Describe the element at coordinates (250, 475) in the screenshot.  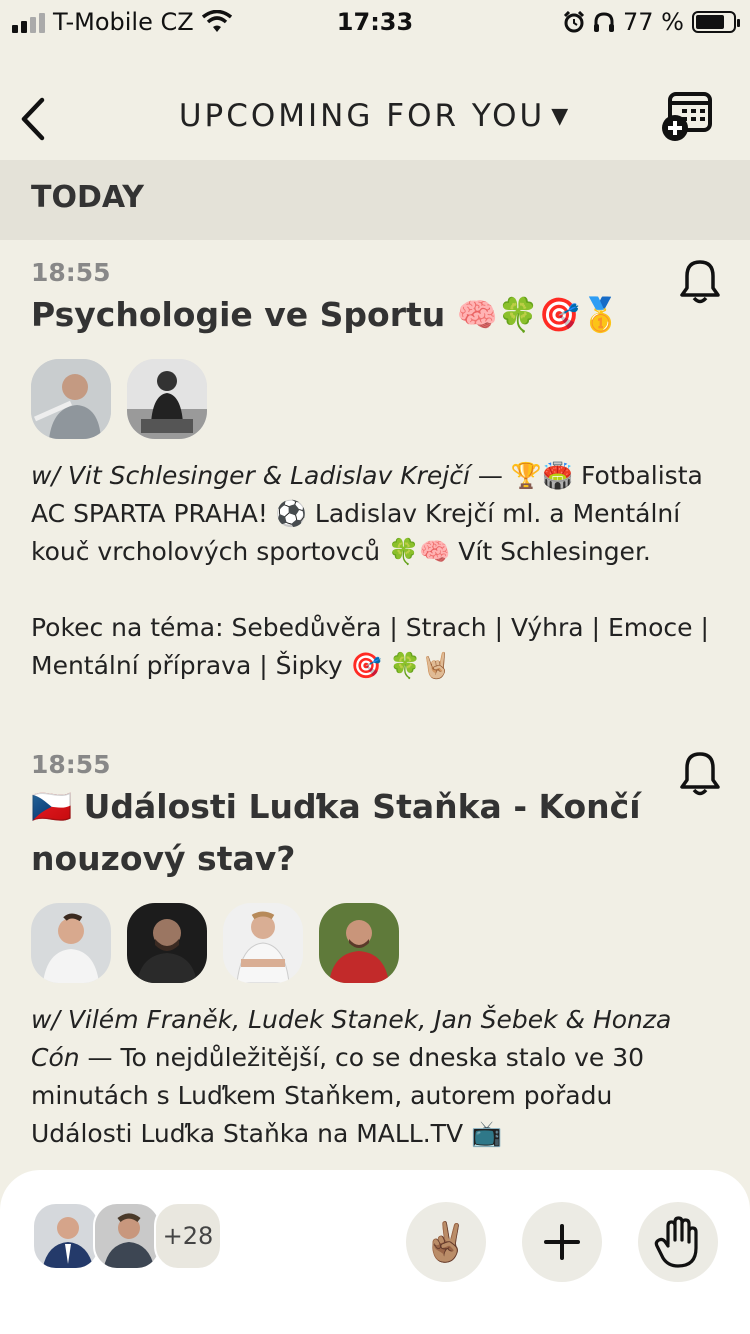
I see `event-hosts: w/ Vit Schlesinger & Ladislav Krejčí` at that location.